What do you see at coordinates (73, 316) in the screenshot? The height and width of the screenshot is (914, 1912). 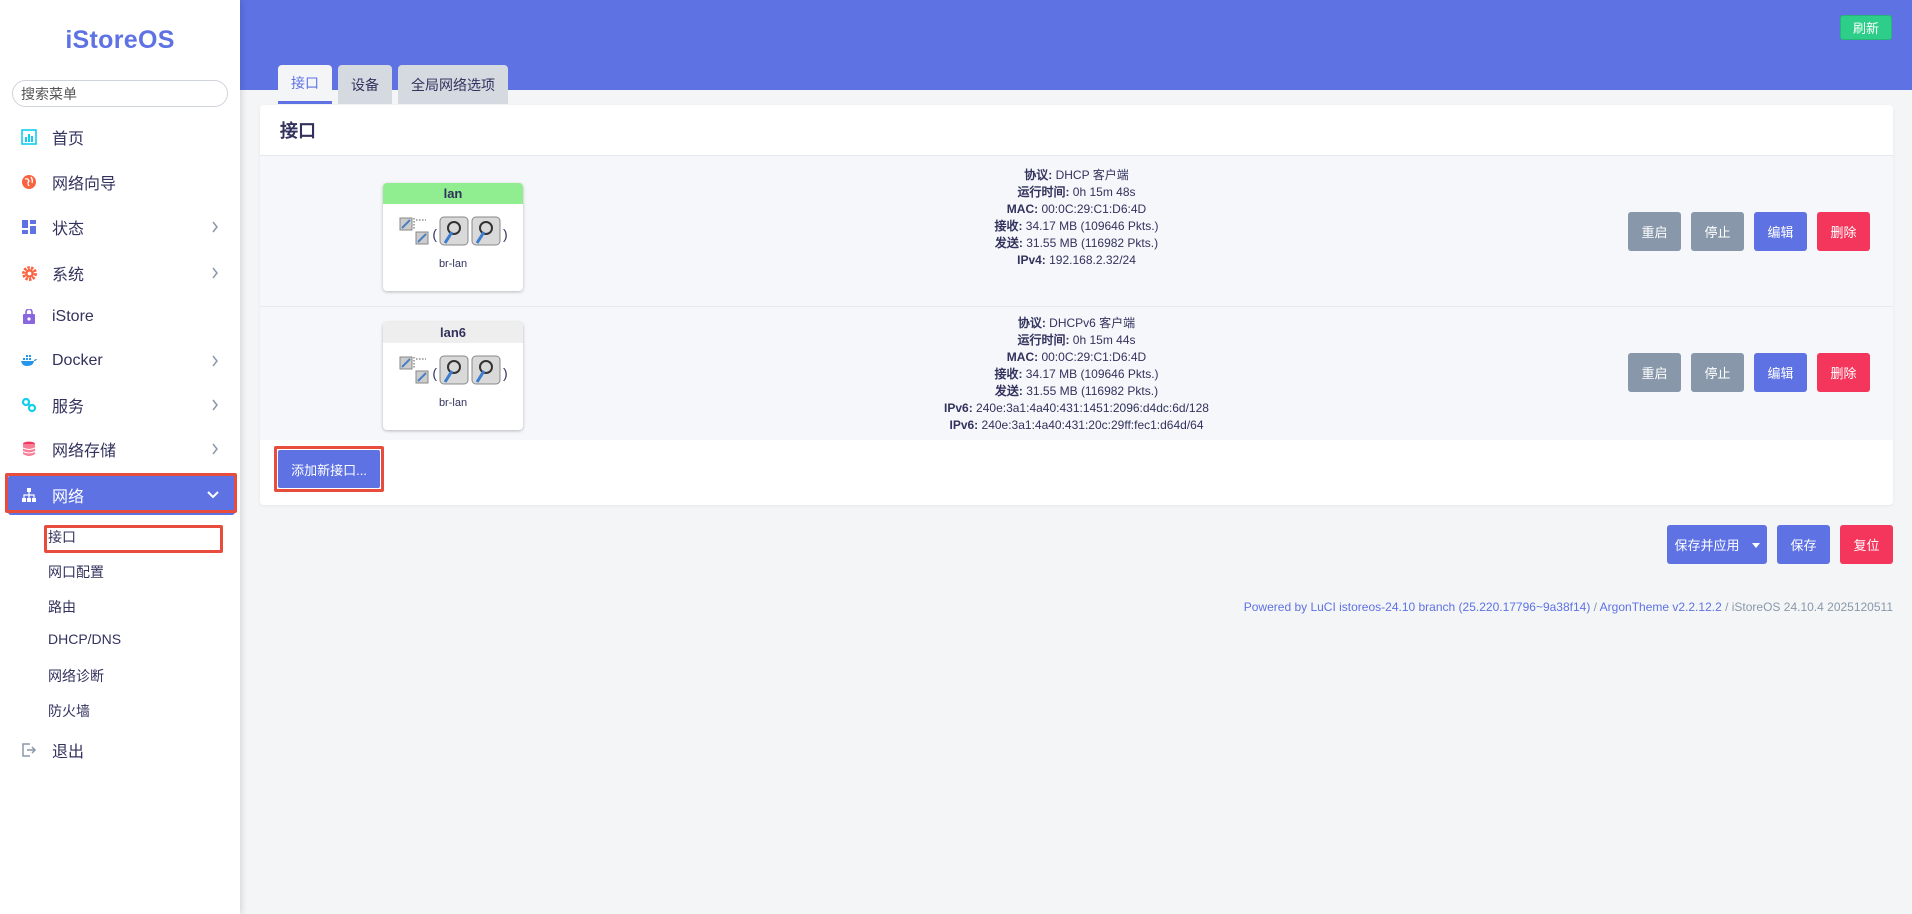 I see `sidebar-item-label: iStore` at bounding box center [73, 316].